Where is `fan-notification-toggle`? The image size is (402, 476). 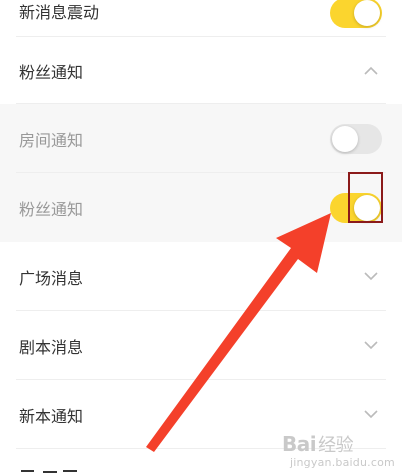
fan-notification-toggle is located at coordinates (356, 207).